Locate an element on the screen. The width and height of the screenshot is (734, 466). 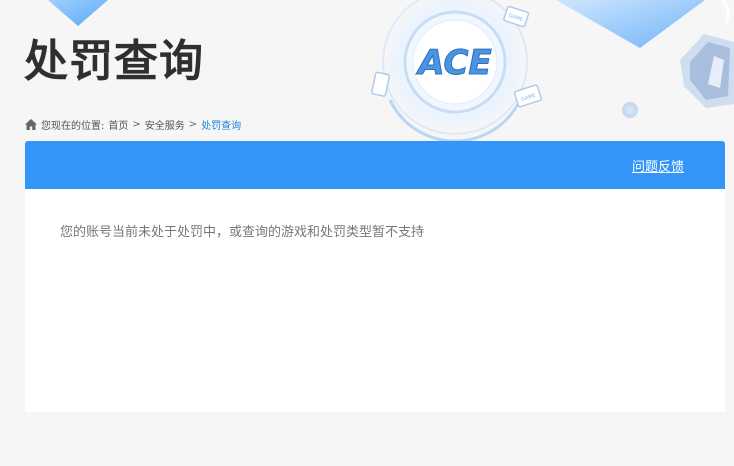
ace-logo: ACE is located at coordinates (453, 63).